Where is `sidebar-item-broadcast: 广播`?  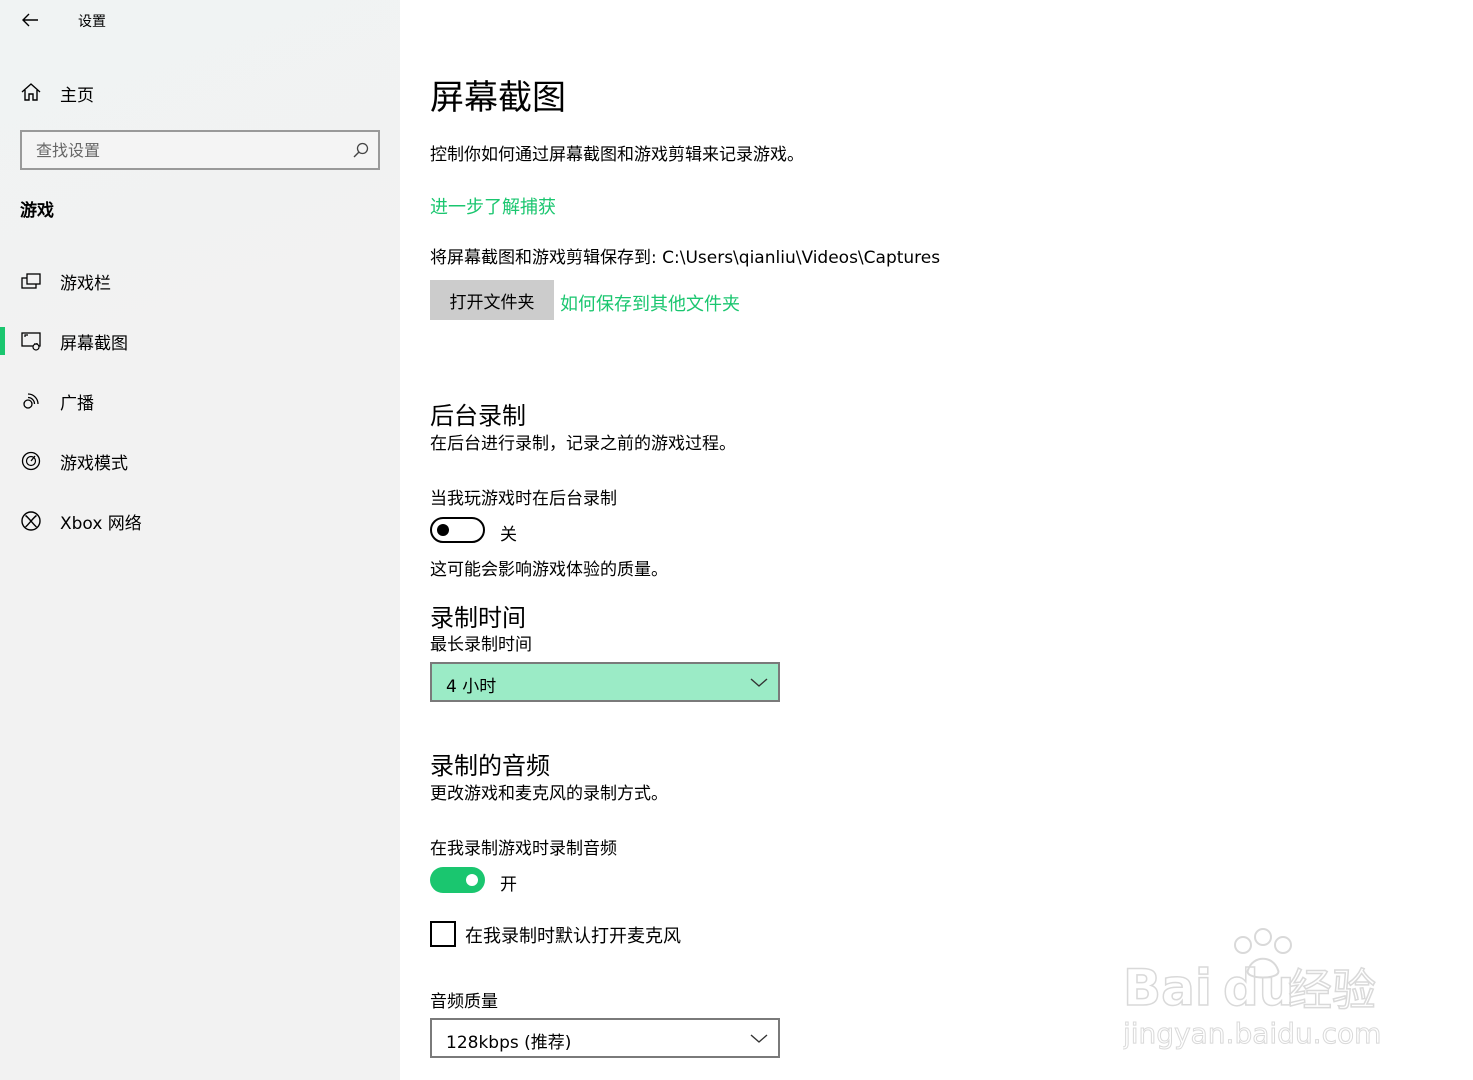 sidebar-item-broadcast: 广播 is located at coordinates (200, 401).